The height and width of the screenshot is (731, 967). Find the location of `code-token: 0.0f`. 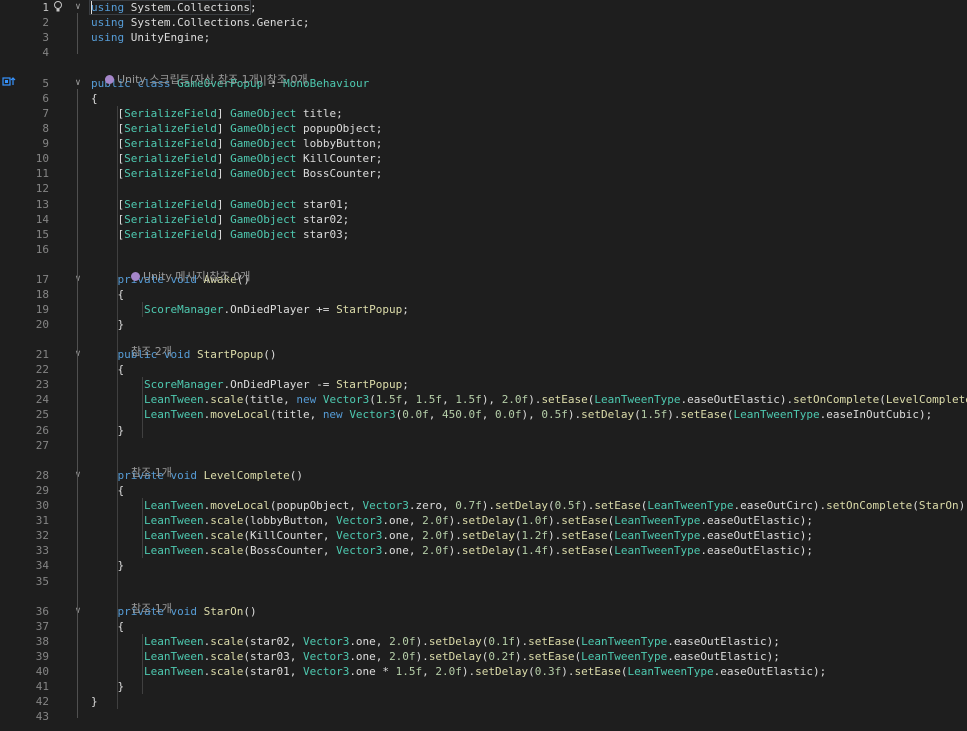

code-token: 0.0f is located at coordinates (415, 414).